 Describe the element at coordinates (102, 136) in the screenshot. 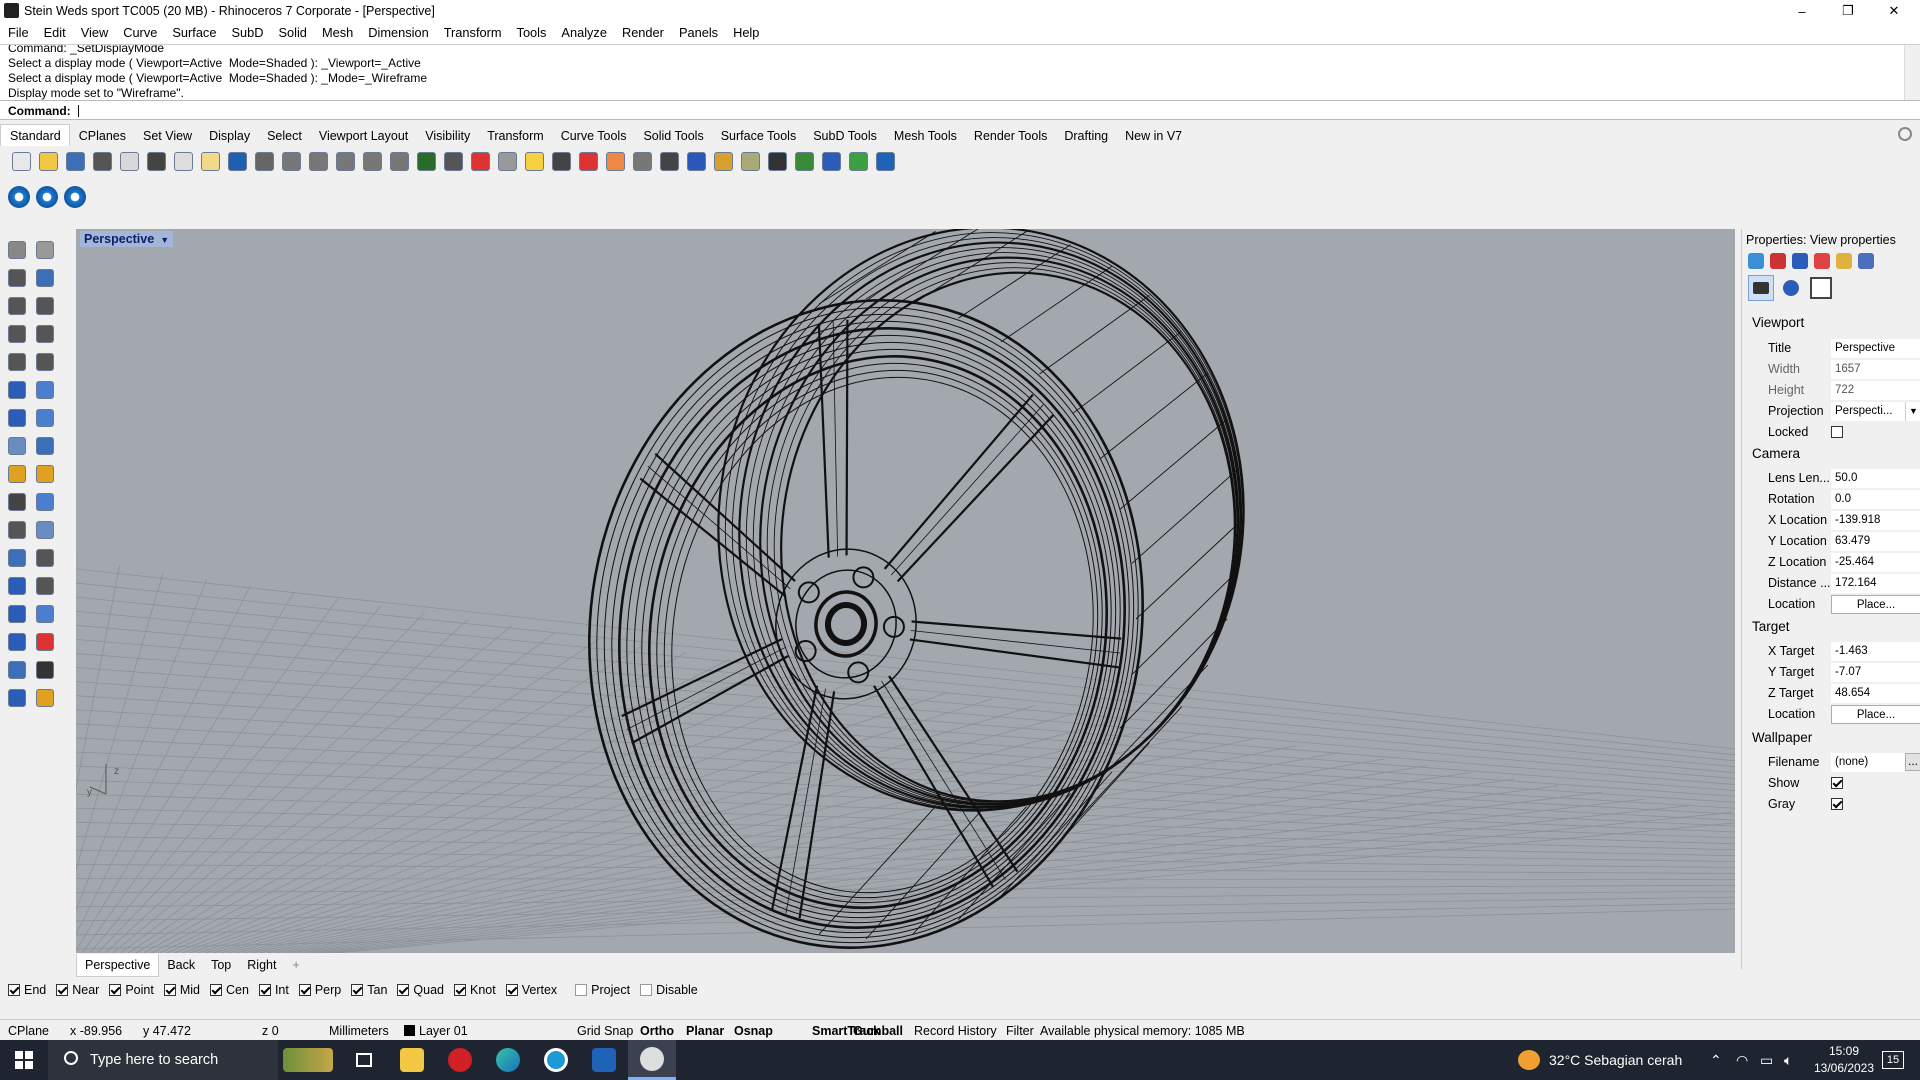

I see `tab-cplanes: CPlanes` at that location.